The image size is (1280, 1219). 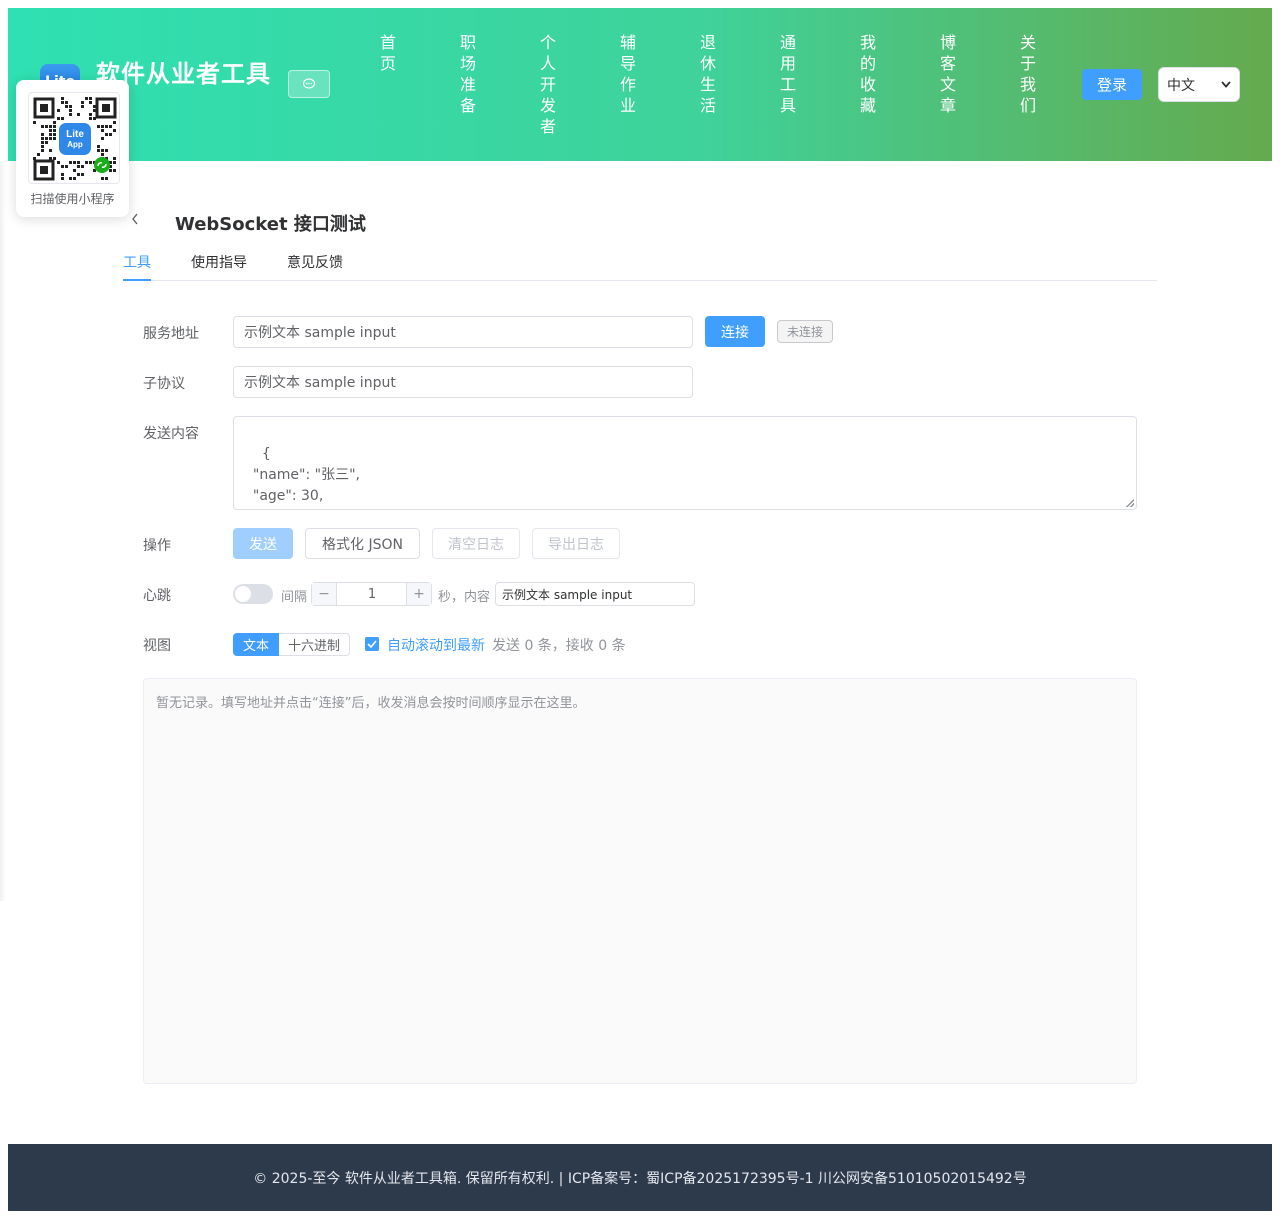 I want to click on tab-tool: 工具, so click(x=137, y=266).